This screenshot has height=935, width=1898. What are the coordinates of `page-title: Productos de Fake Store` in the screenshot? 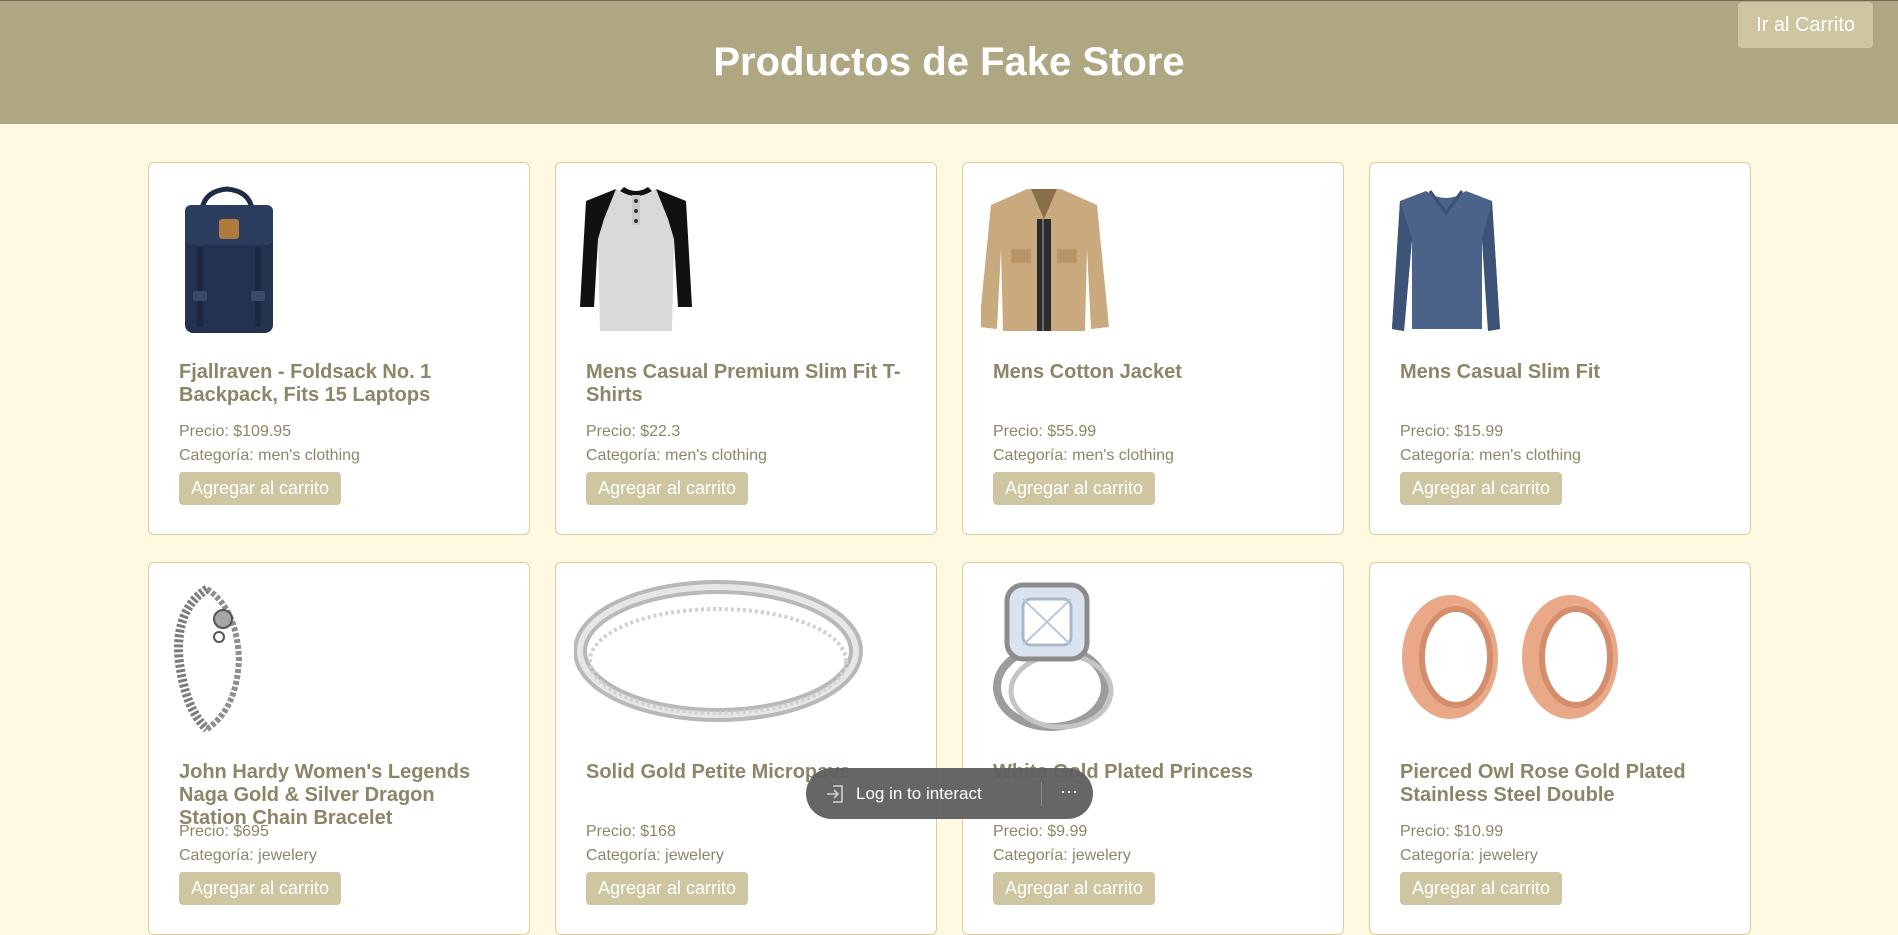 It's located at (949, 62).